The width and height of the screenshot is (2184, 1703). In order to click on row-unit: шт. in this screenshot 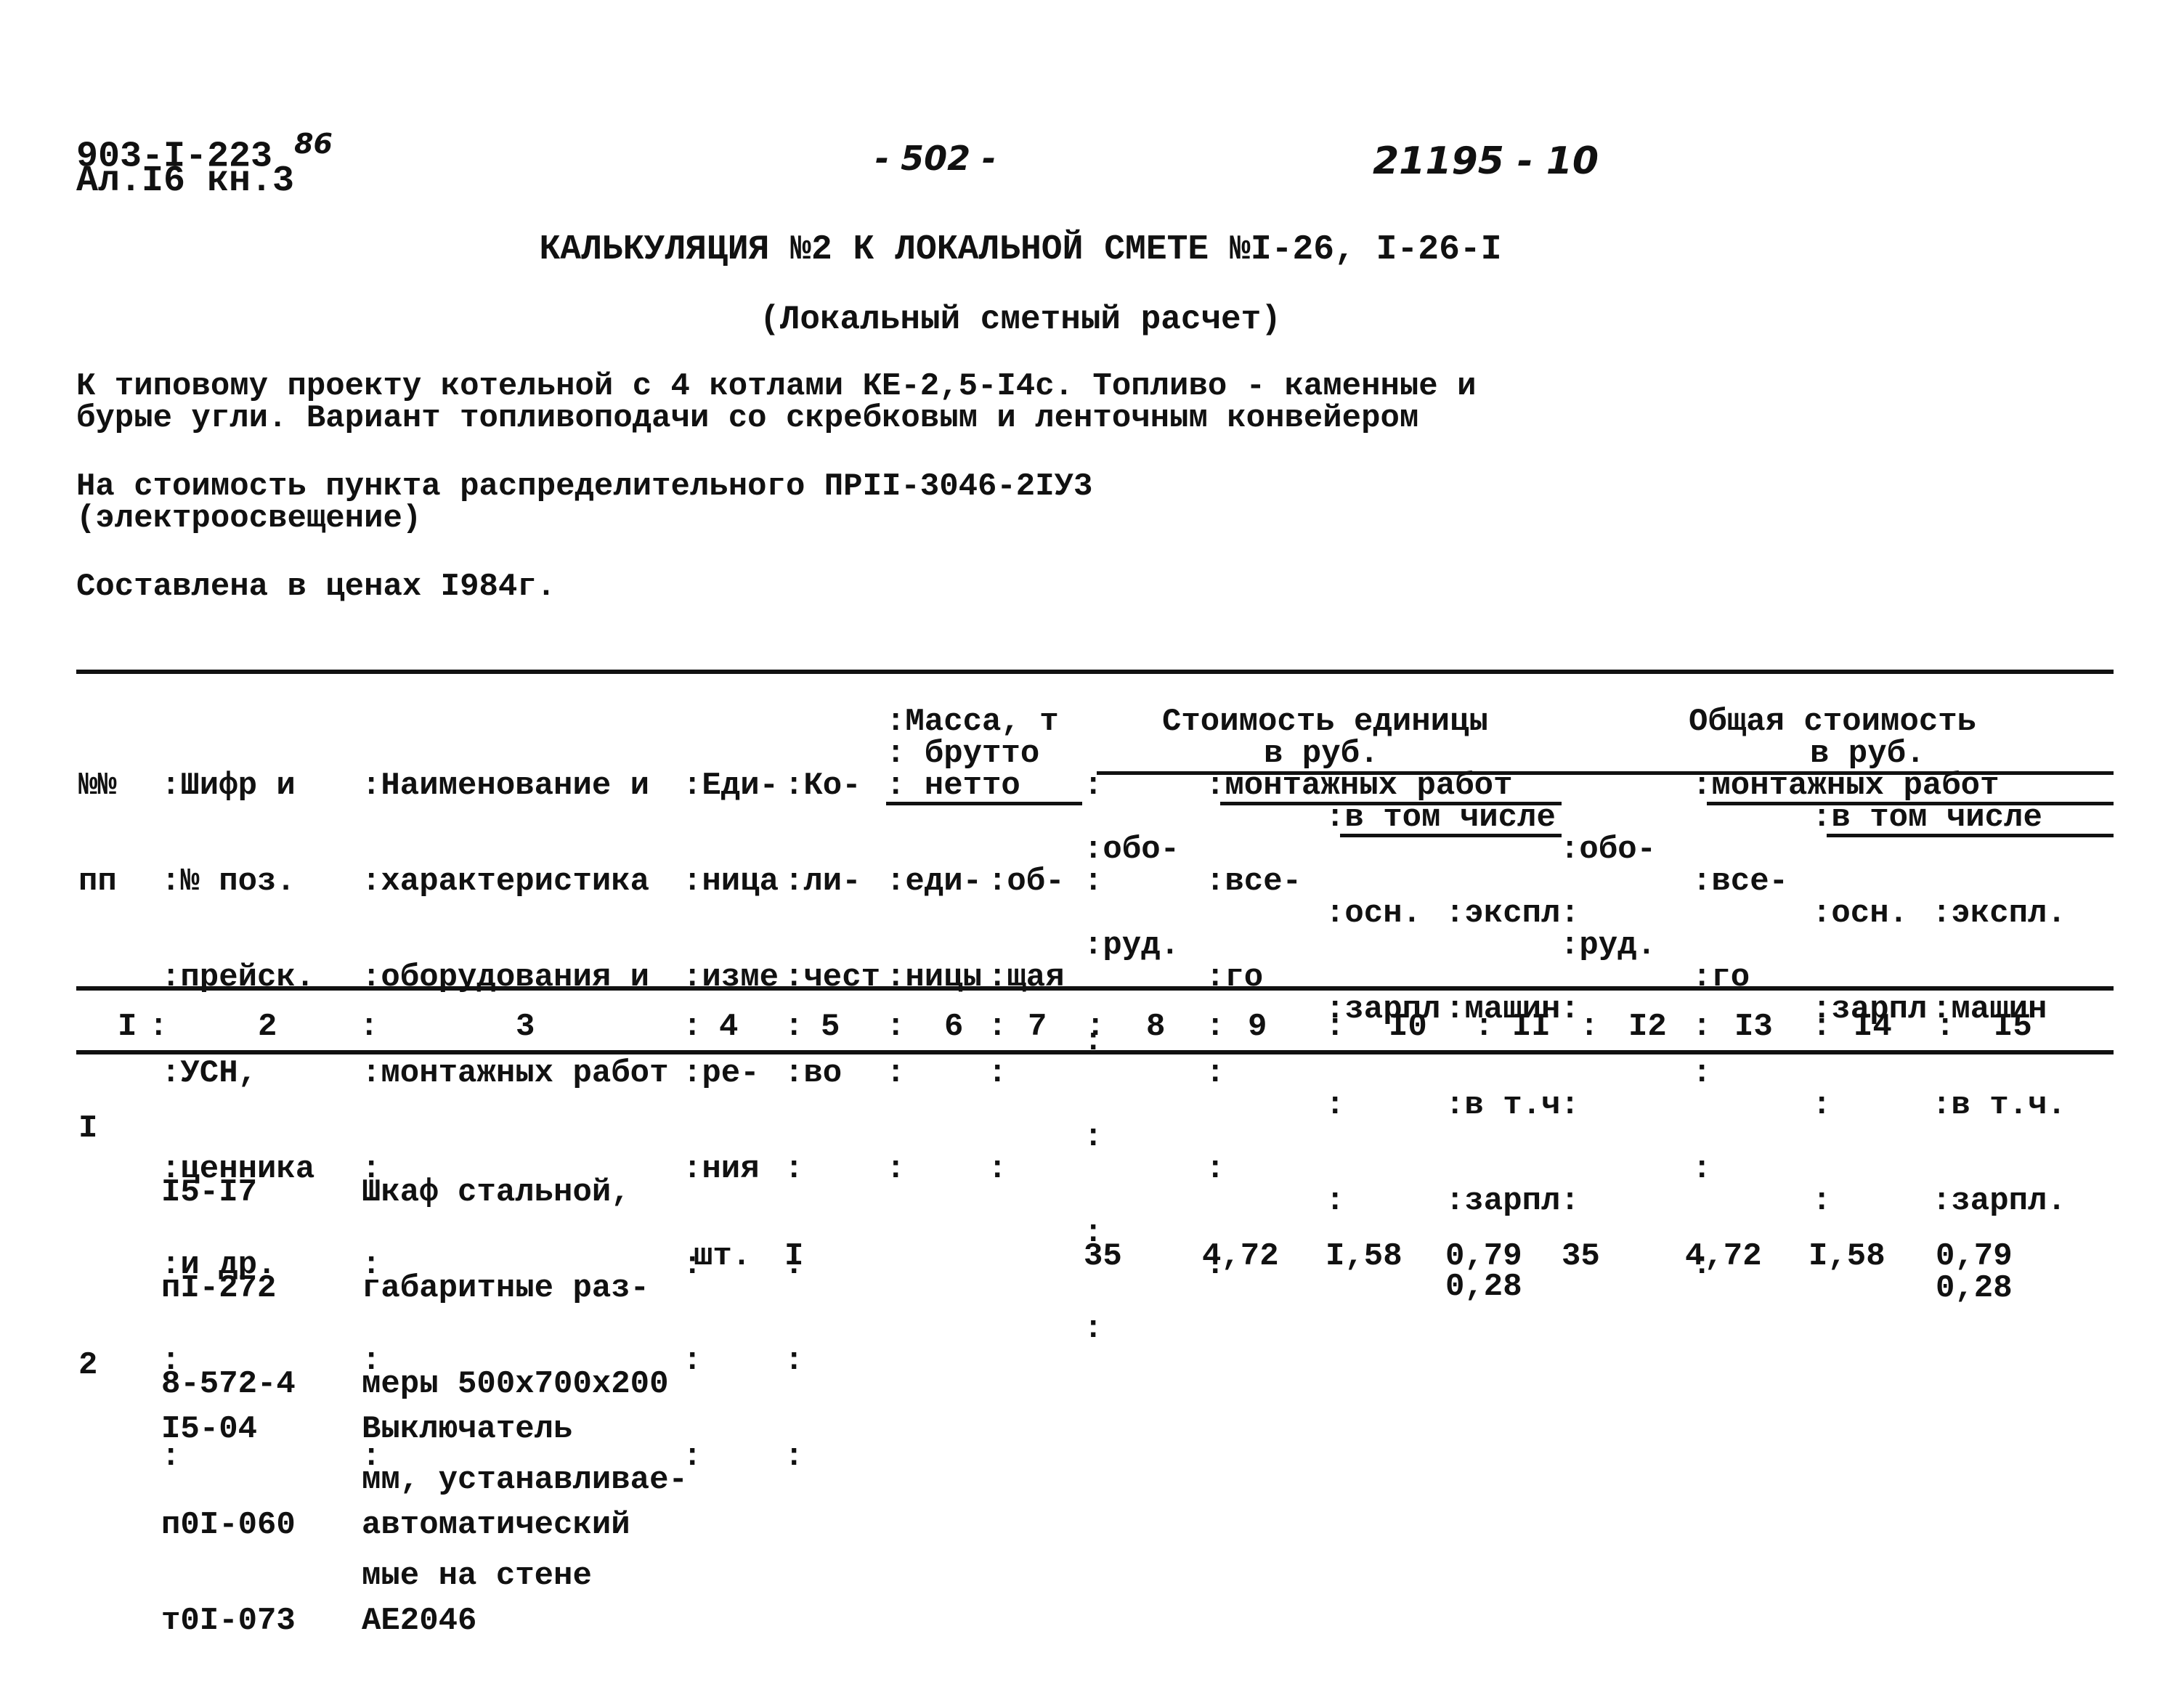, I will do `click(723, 1257)`.